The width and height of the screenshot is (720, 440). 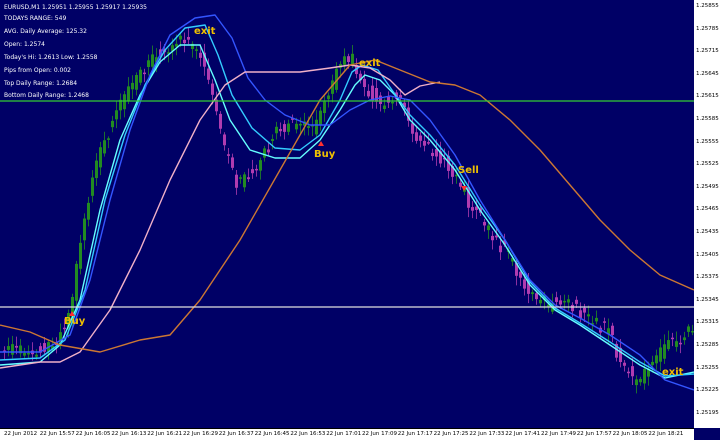 I want to click on time-axis-label: 22 Jun 17:01, so click(x=344, y=434).